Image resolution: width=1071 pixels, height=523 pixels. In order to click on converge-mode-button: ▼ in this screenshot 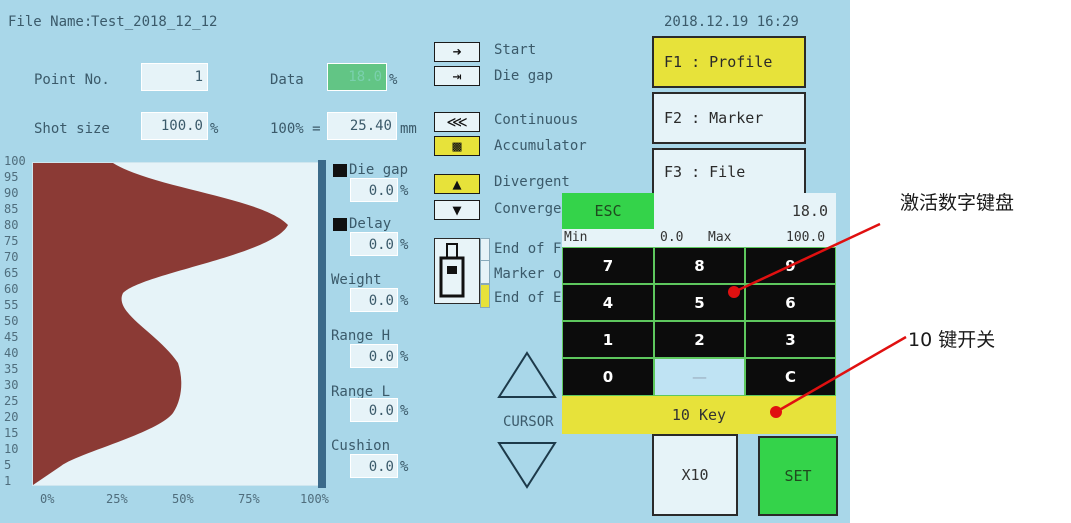, I will do `click(457, 210)`.